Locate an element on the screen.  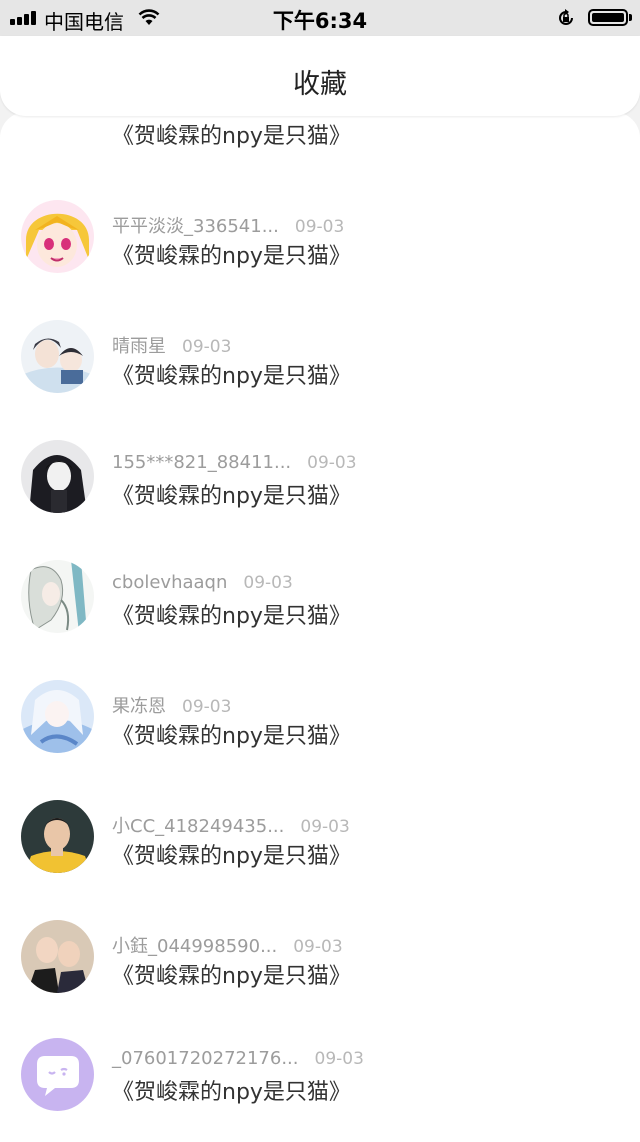
item-meta: 155***821_88411... 09-03 is located at coordinates (234, 465).